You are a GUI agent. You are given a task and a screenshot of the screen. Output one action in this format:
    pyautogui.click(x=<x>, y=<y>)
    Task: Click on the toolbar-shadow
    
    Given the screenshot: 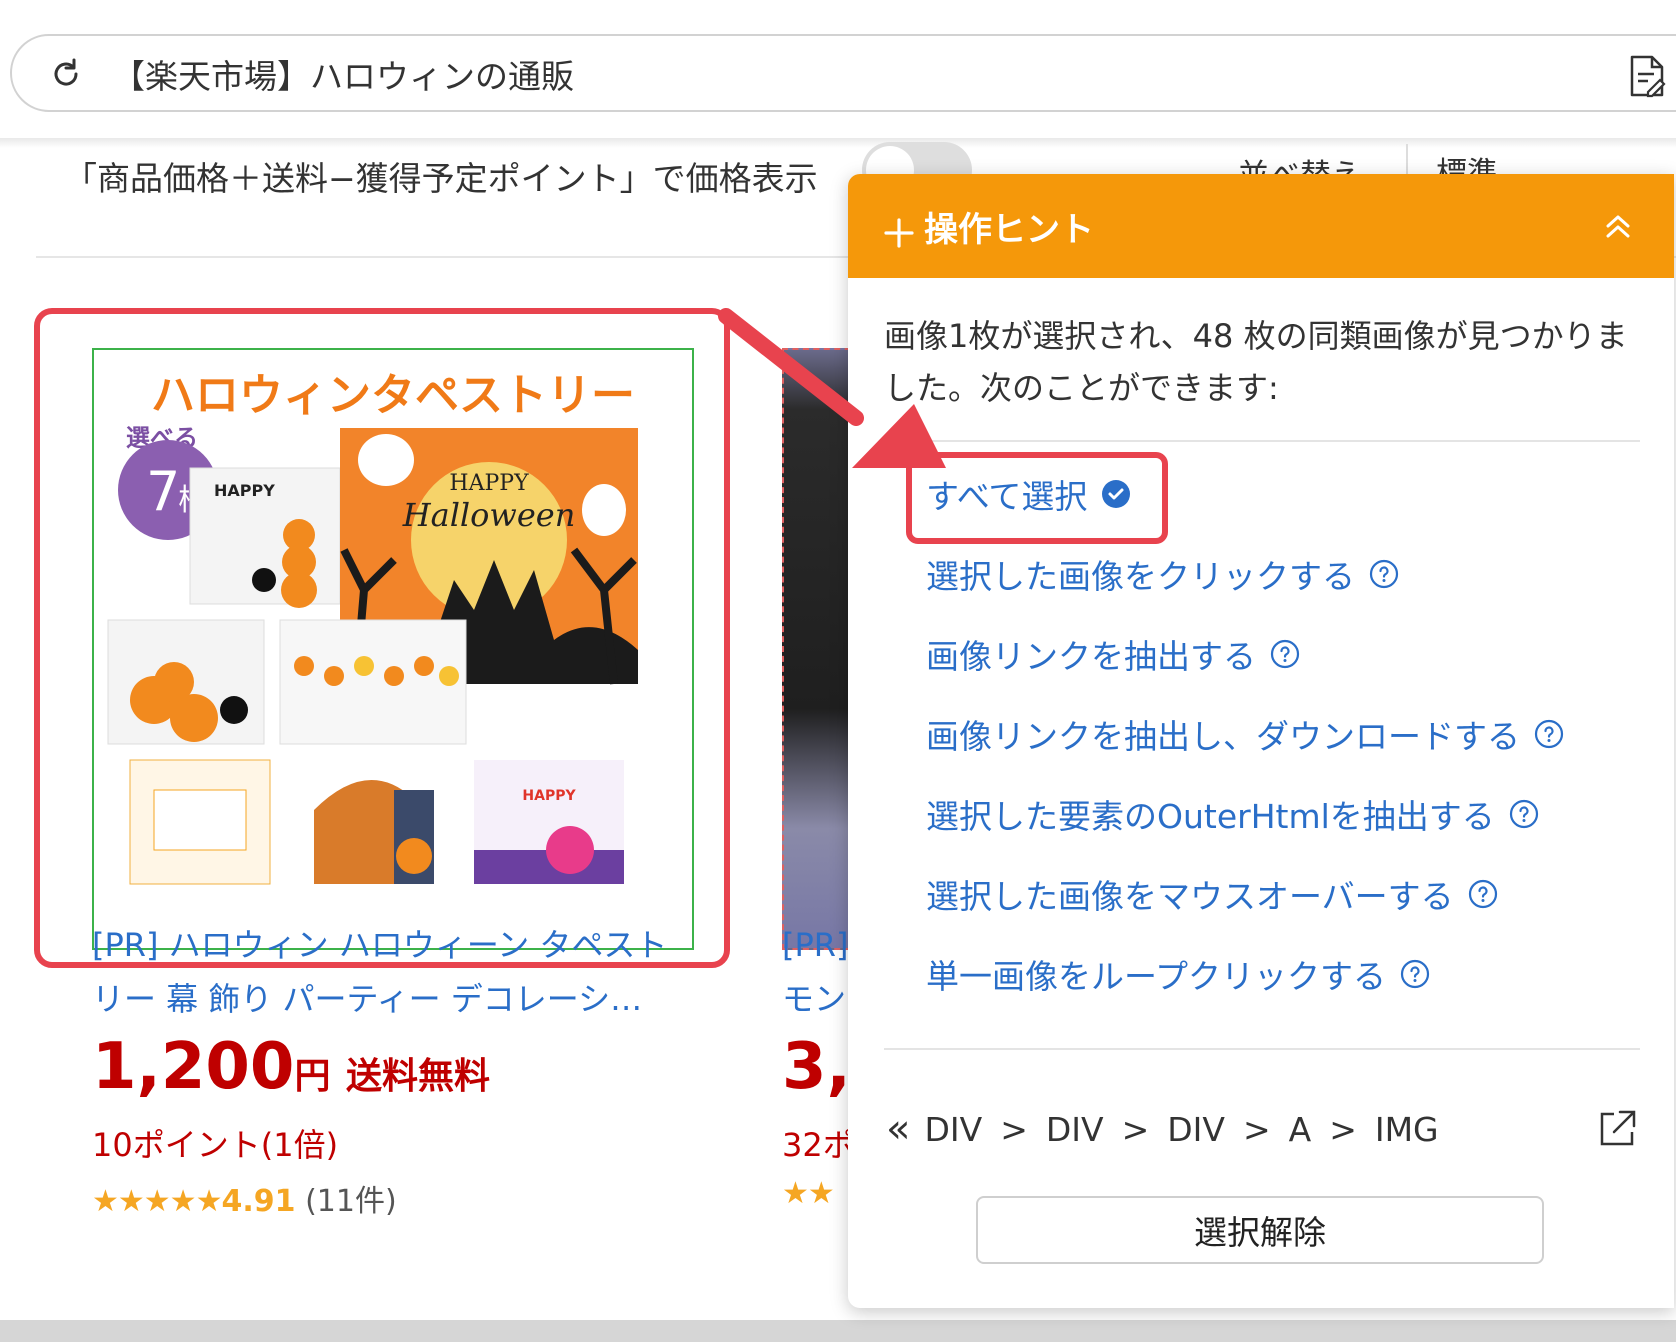 What is the action you would take?
    pyautogui.click(x=838, y=143)
    